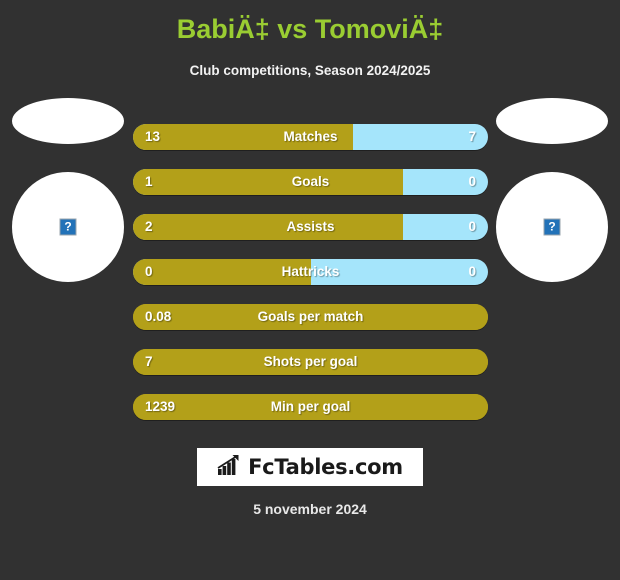  I want to click on stat-label: Min per goal, so click(310, 406).